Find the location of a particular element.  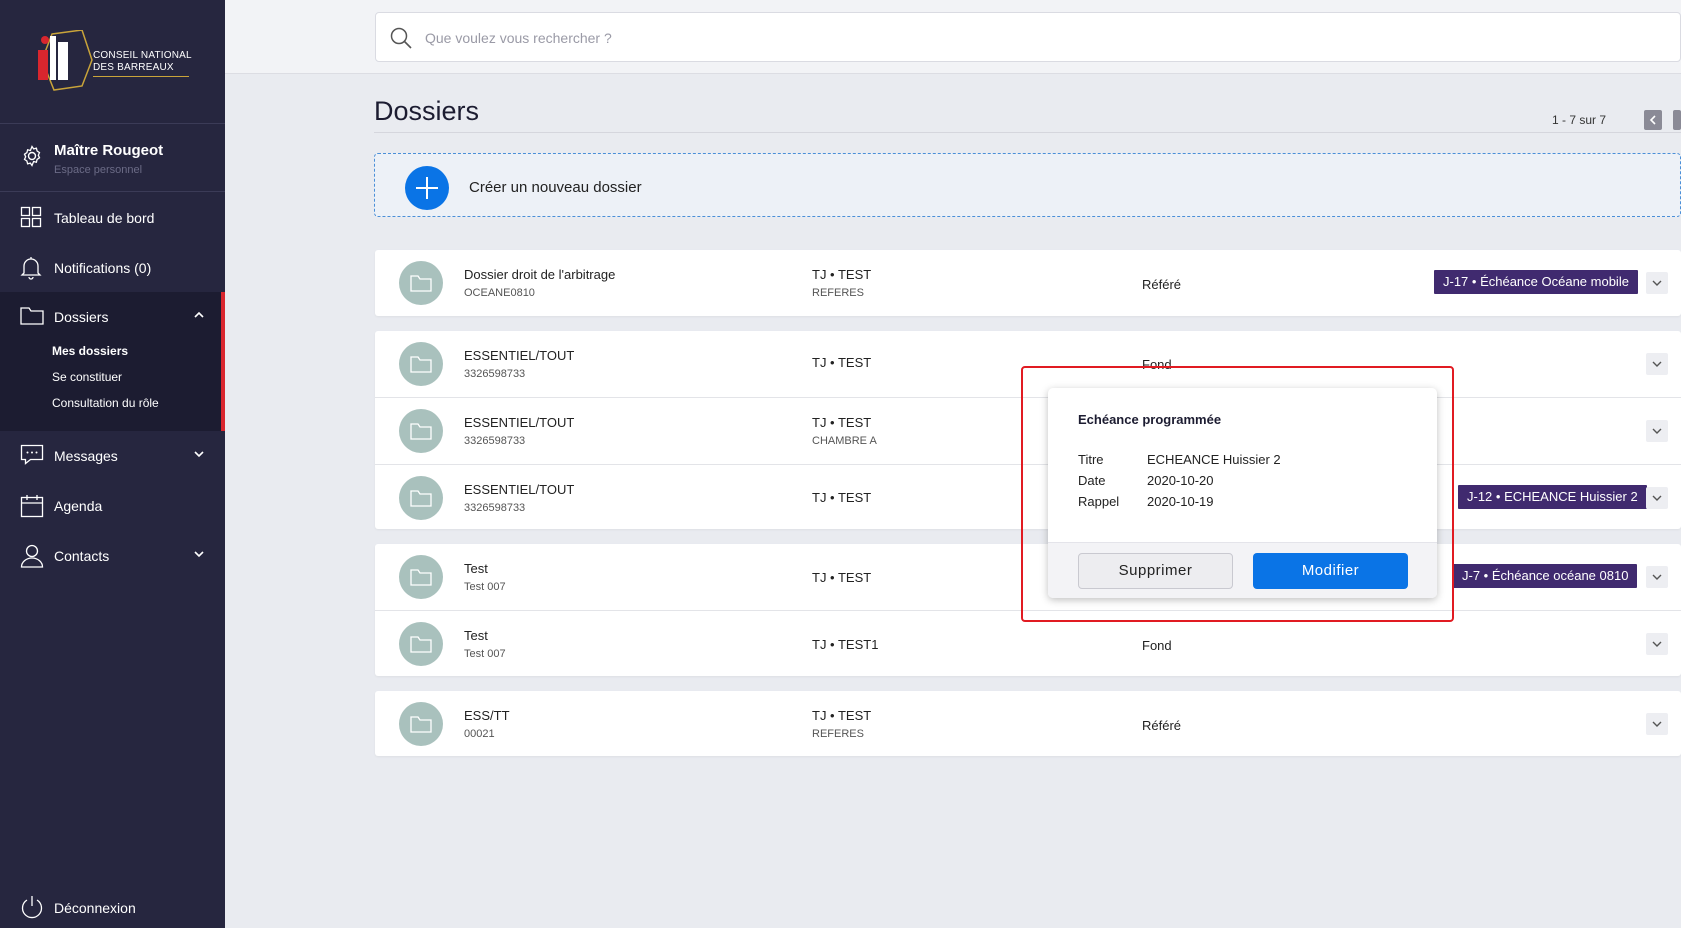

deadline-badge: J-12 • ECHEANCE Huissier 2 is located at coordinates (1552, 497).